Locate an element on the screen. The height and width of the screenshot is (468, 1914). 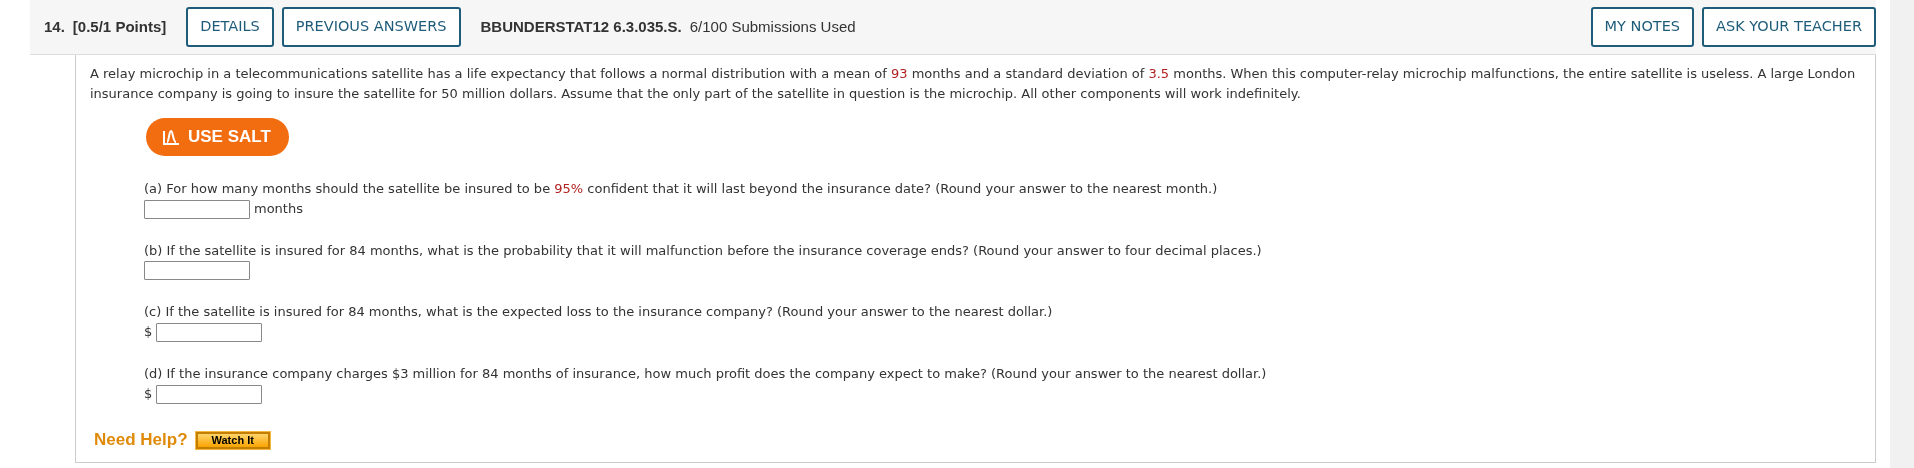
points-label: [0.5/1 Points] is located at coordinates (119, 26).